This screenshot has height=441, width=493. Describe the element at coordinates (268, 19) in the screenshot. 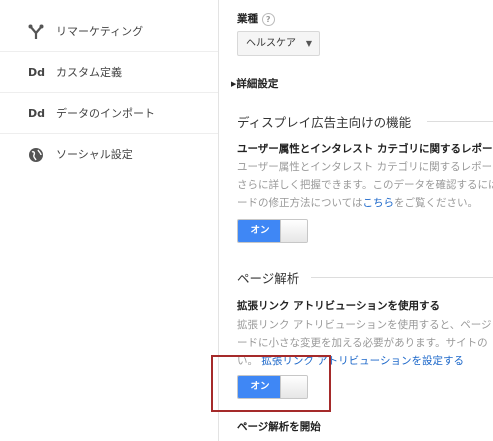

I see `help-icon: ?` at that location.